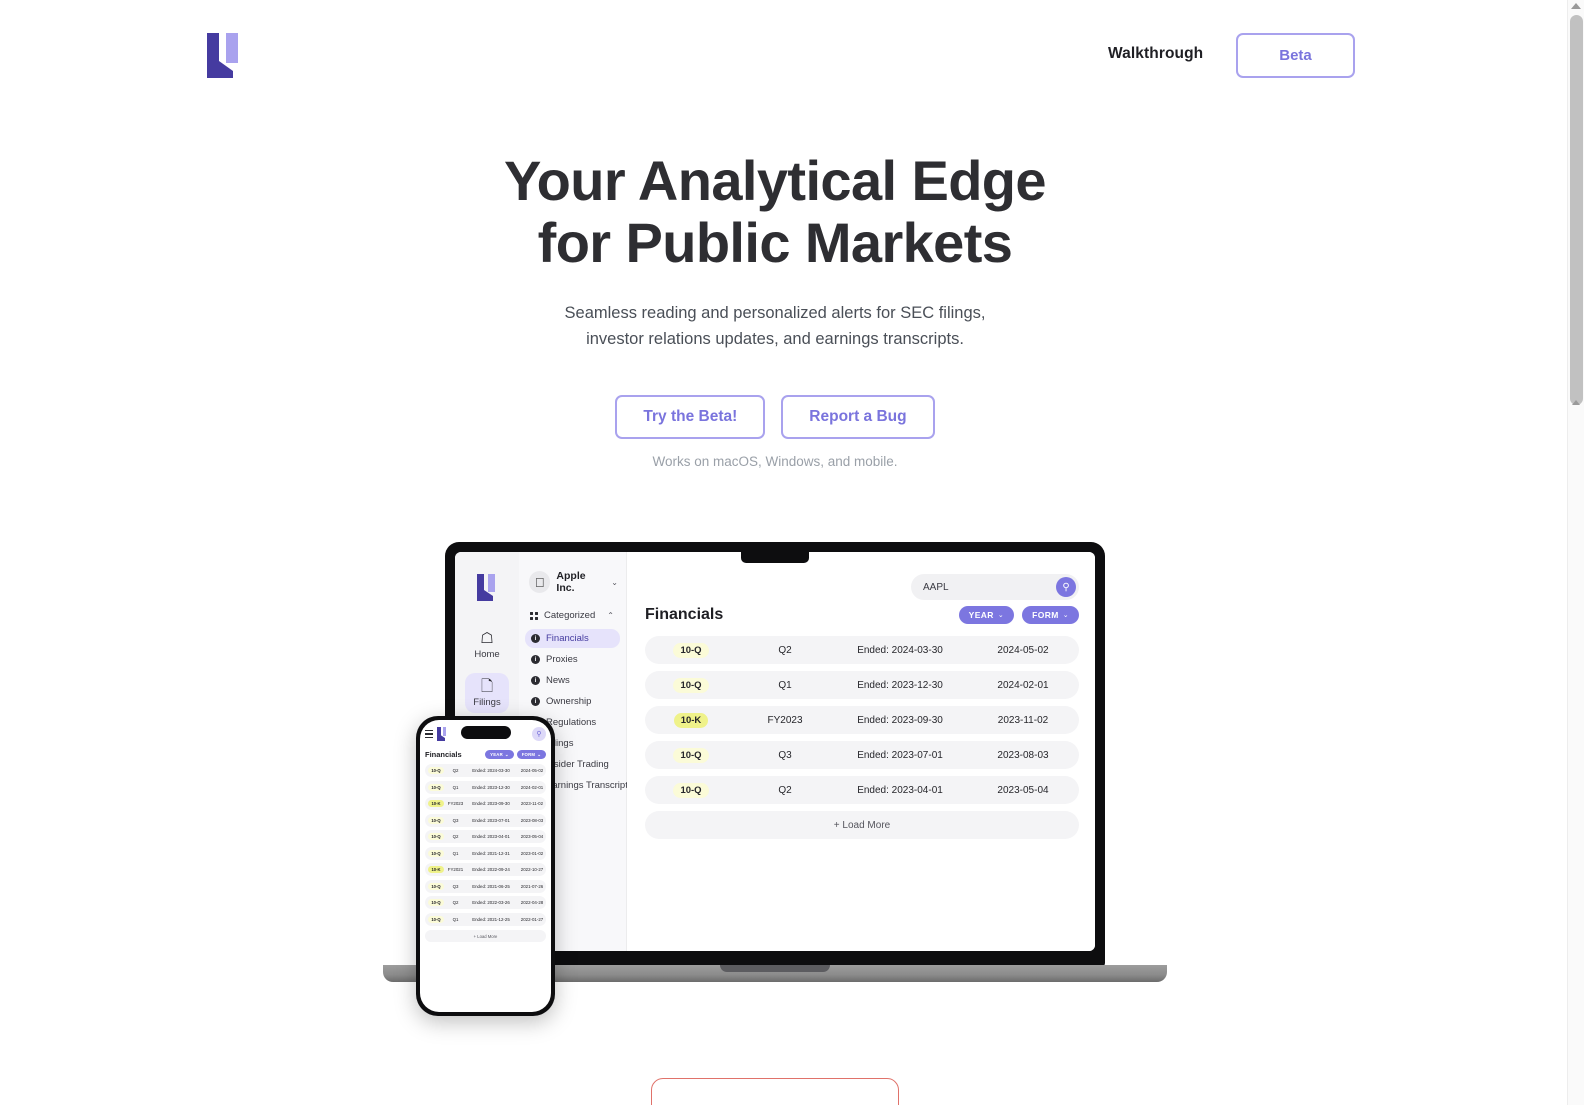  Describe the element at coordinates (577, 764) in the screenshot. I see `sidebar-item-label: Insider Trading` at that location.